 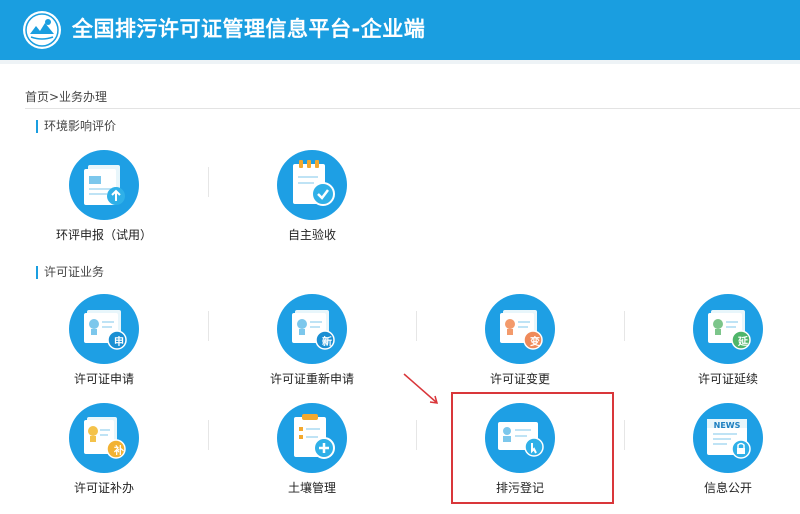 What do you see at coordinates (728, 438) in the screenshot?
I see `news-lock-icon` at bounding box center [728, 438].